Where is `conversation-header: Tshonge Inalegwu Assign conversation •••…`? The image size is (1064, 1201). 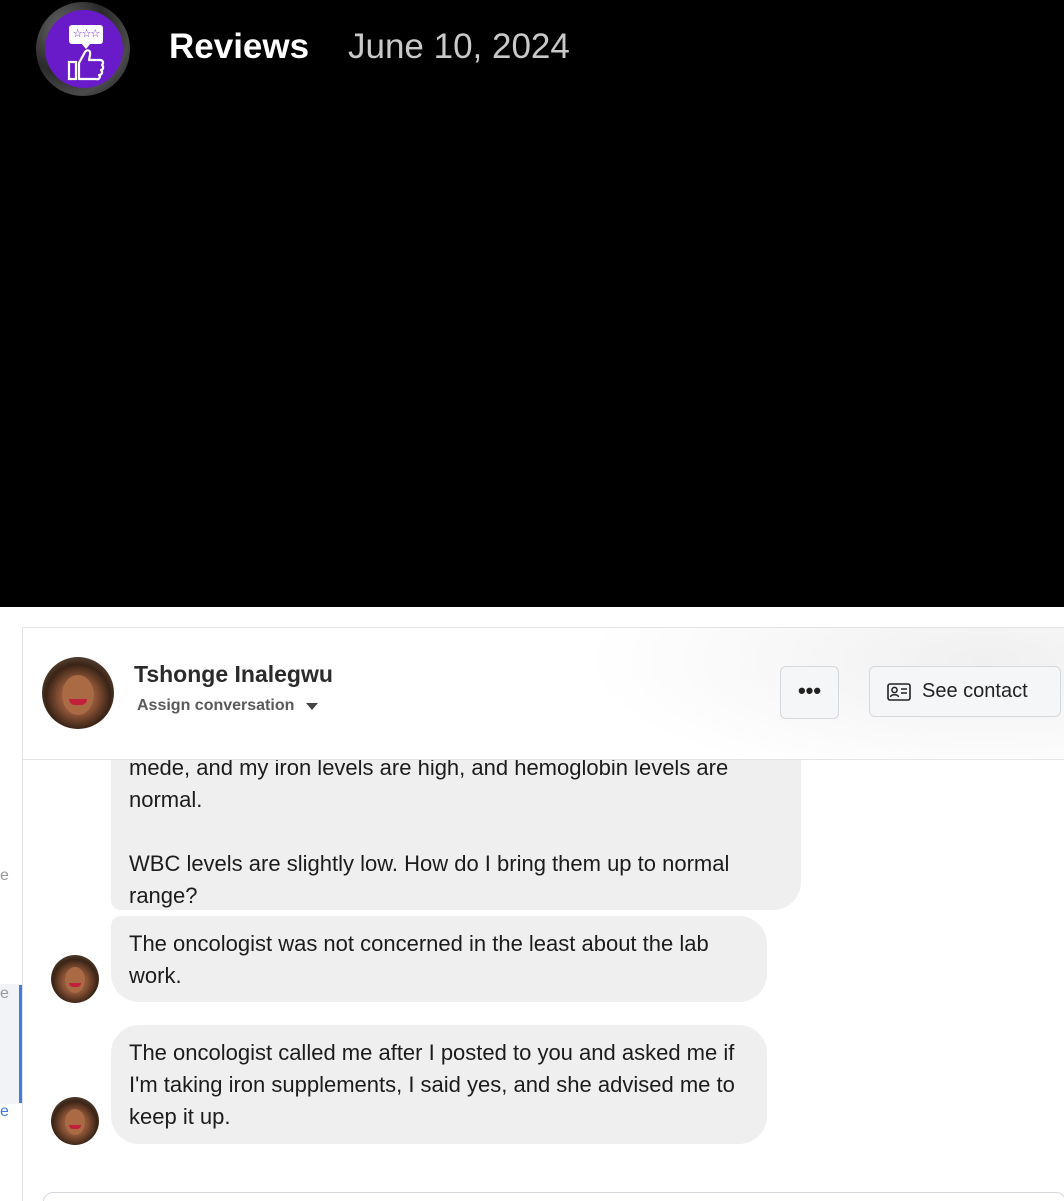 conversation-header: Tshonge Inalegwu Assign conversation •••… is located at coordinates (543, 708).